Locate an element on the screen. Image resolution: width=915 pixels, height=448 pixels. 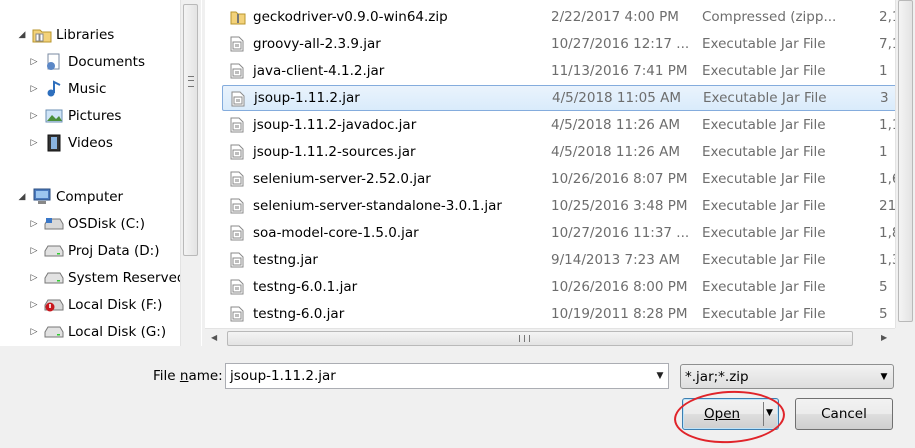
nav-item-label: Local Disk (G:) is located at coordinates (117, 332).